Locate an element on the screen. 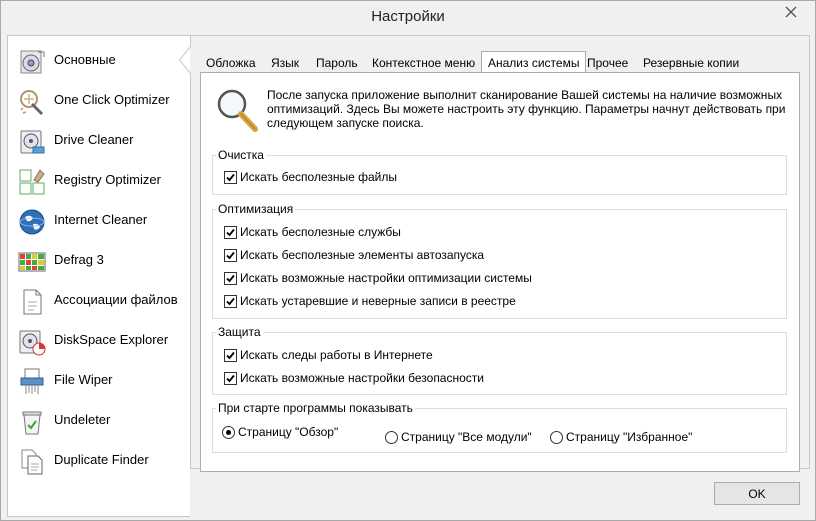  sidebar-item-file-wiper: File Wiper is located at coordinates (99, 380).